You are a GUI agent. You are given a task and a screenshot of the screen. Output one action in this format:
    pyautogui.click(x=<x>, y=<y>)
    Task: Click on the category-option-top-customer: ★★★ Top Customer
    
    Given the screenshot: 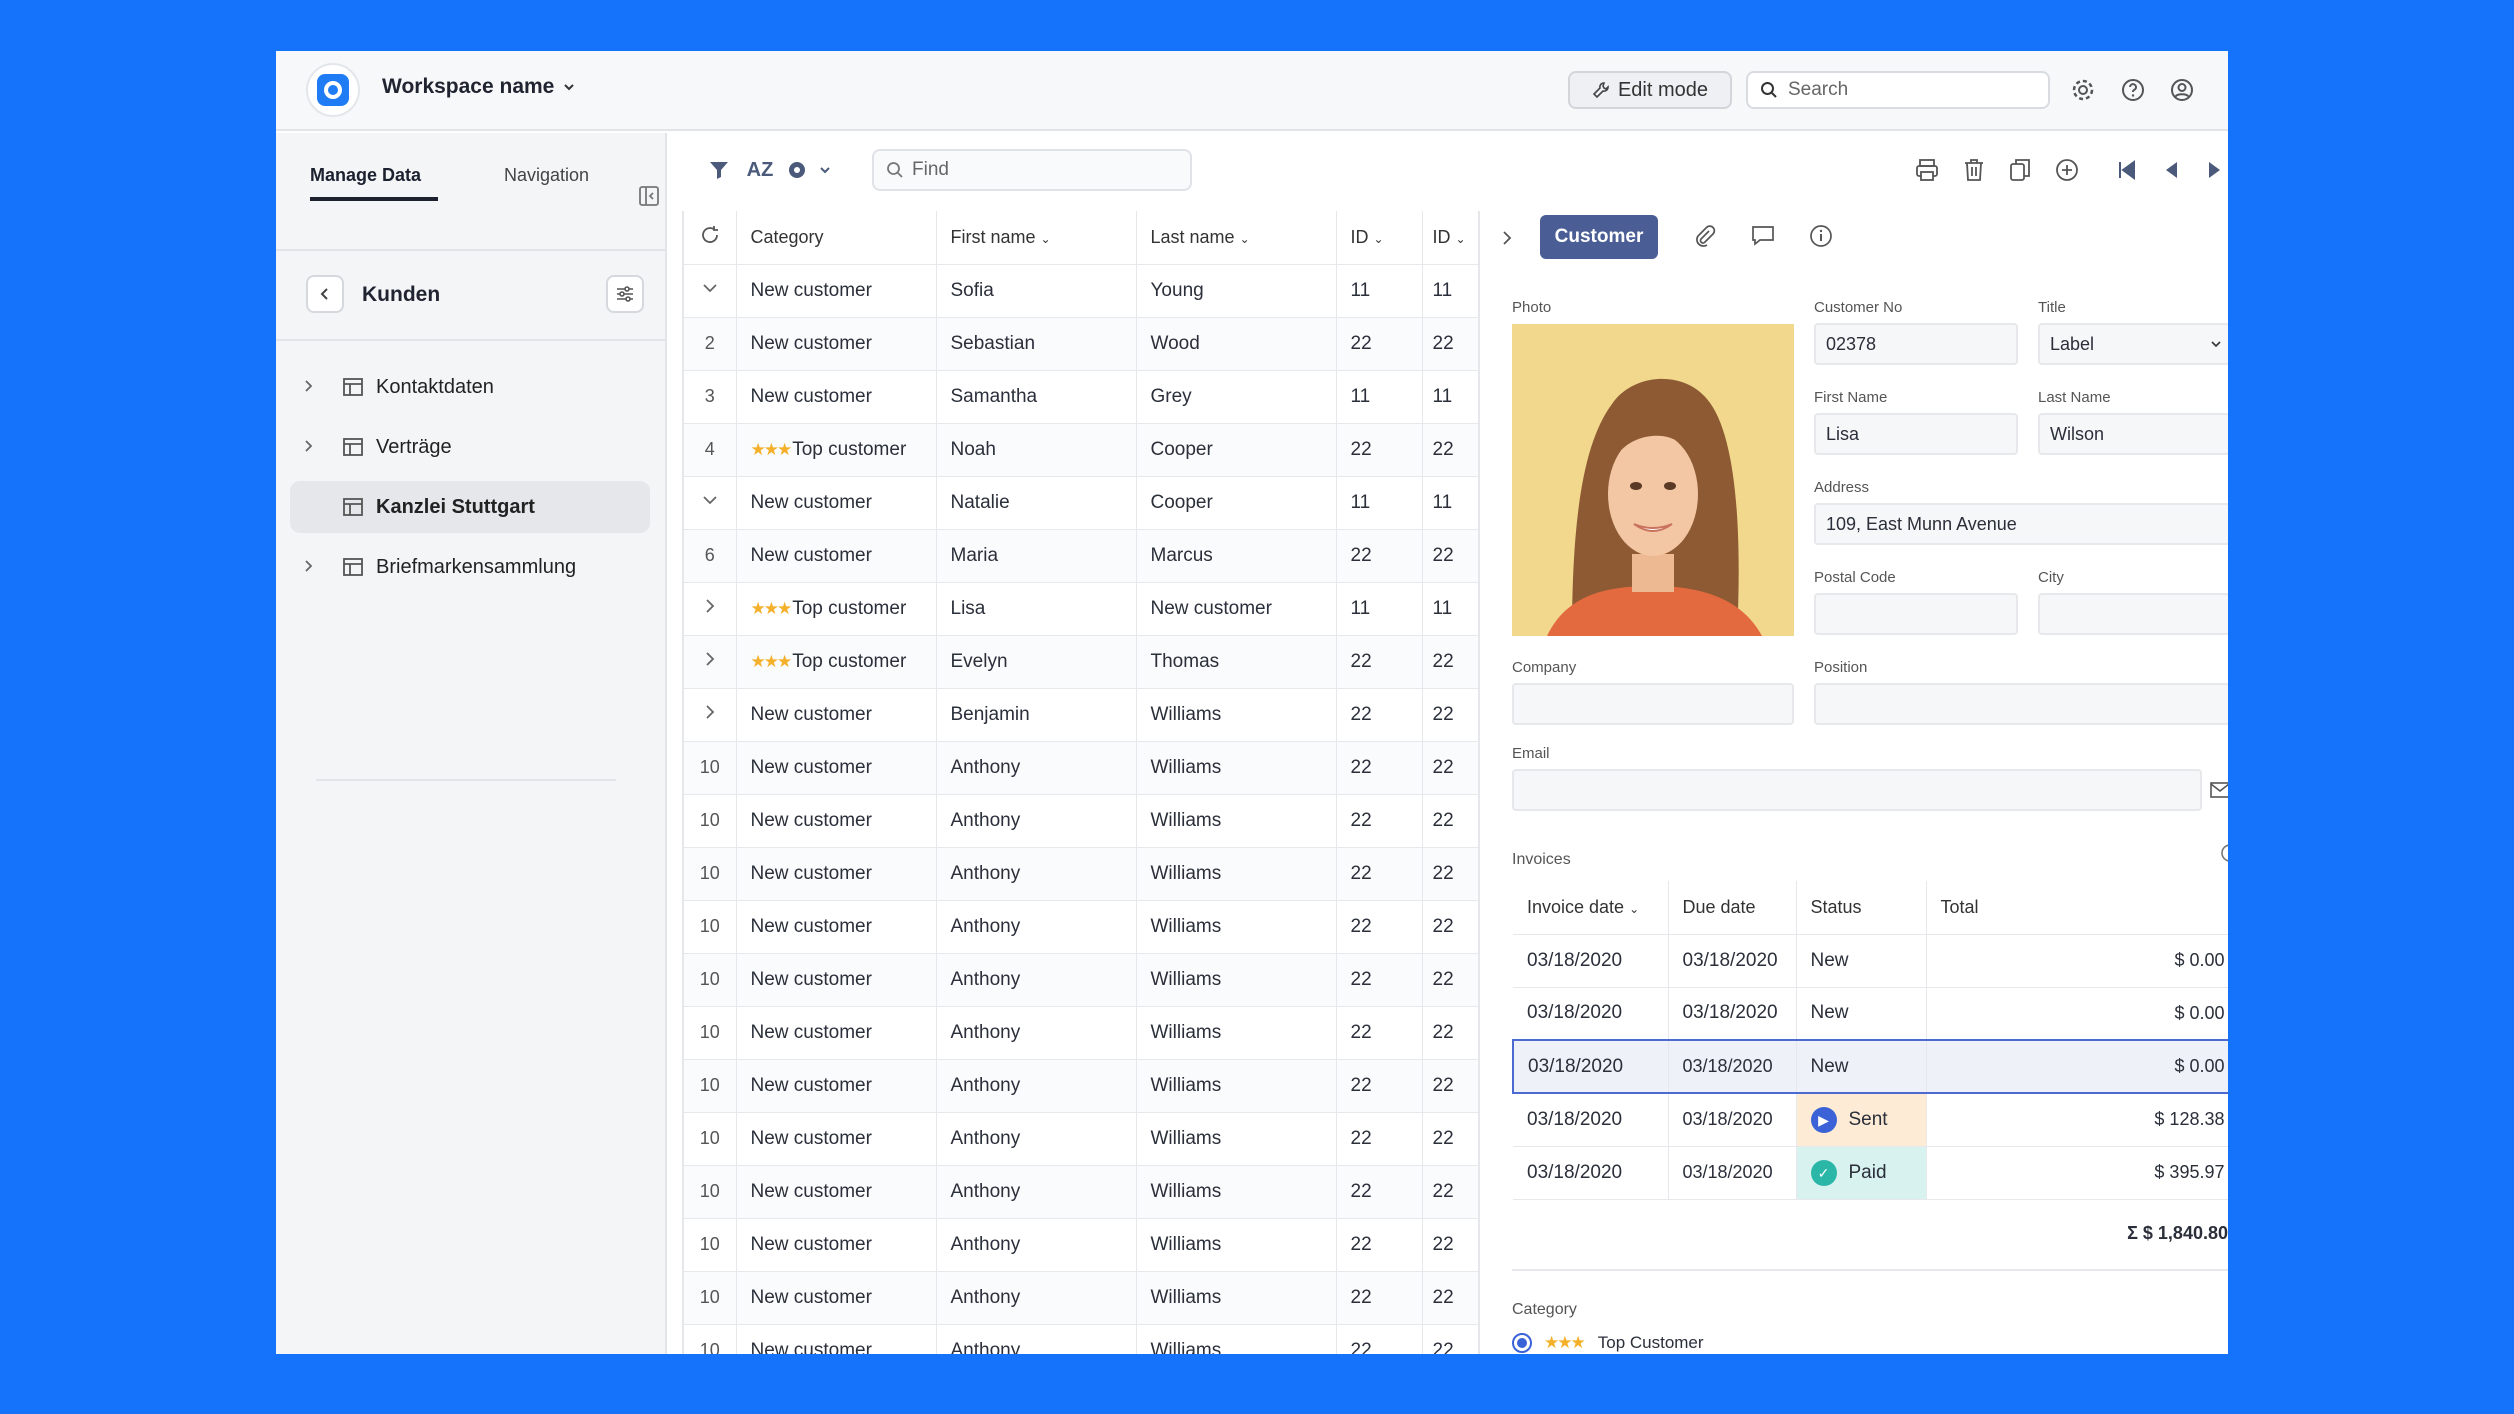 What is the action you would take?
    pyautogui.click(x=1608, y=1343)
    